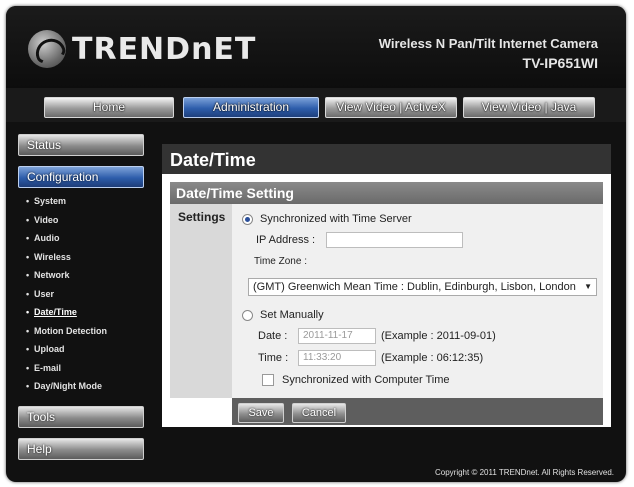 The height and width of the screenshot is (487, 634). Describe the element at coordinates (81, 145) in the screenshot. I see `sidebar-status: Status` at that location.